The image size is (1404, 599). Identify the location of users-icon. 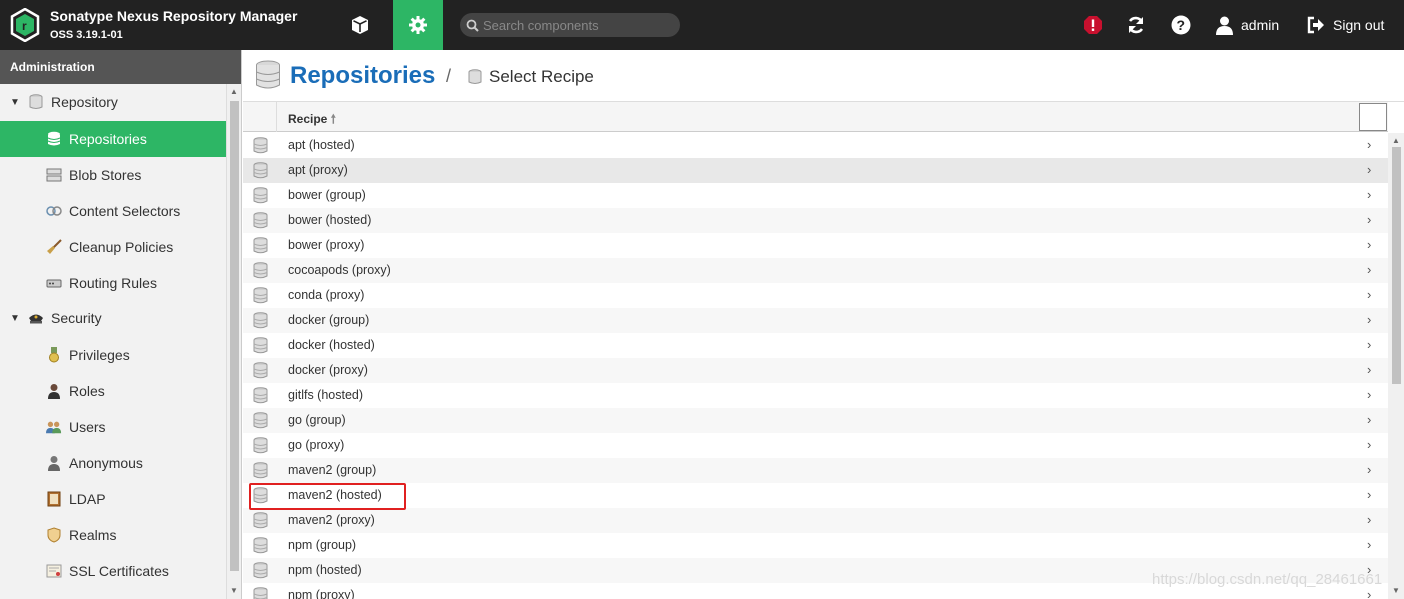
(54, 427).